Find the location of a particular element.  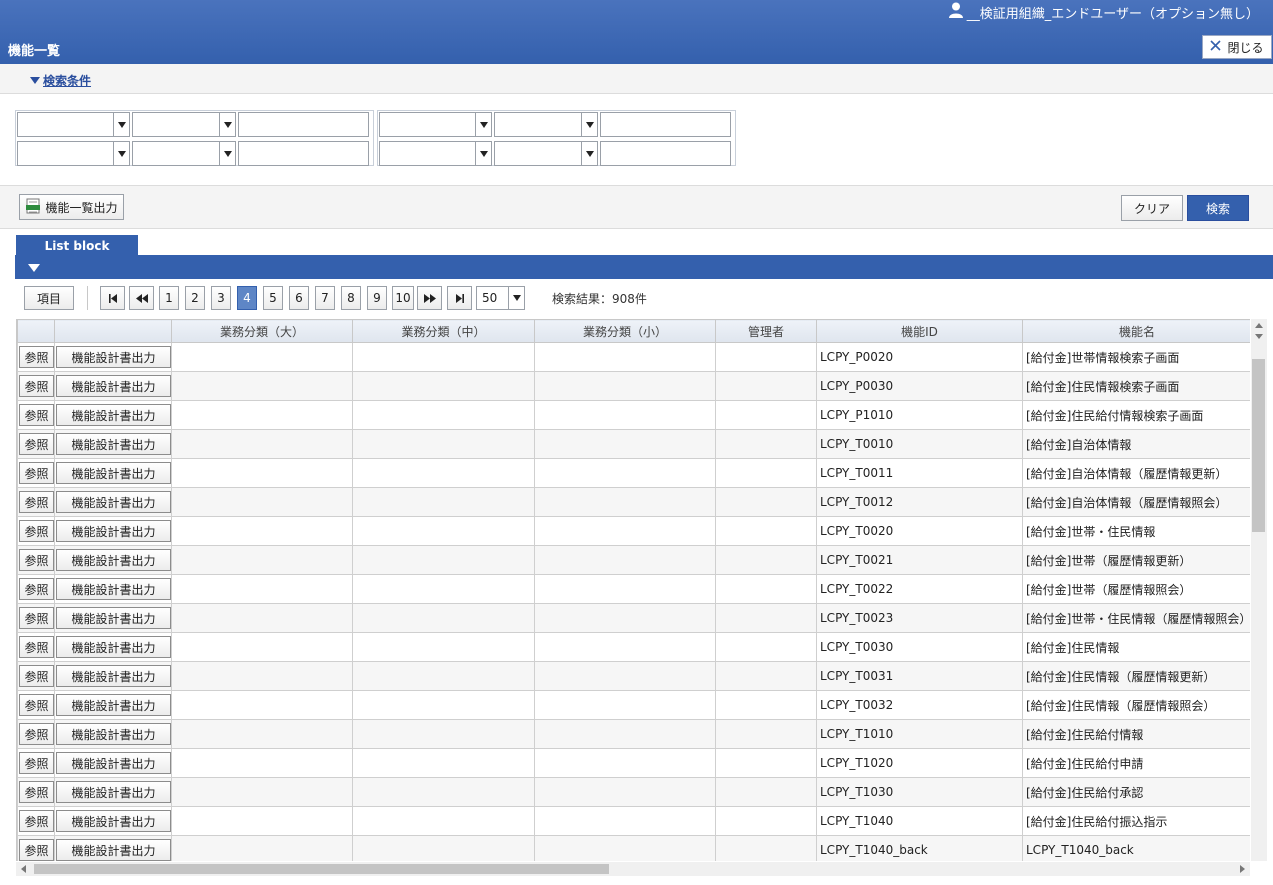

list-block-bar is located at coordinates (644, 267).